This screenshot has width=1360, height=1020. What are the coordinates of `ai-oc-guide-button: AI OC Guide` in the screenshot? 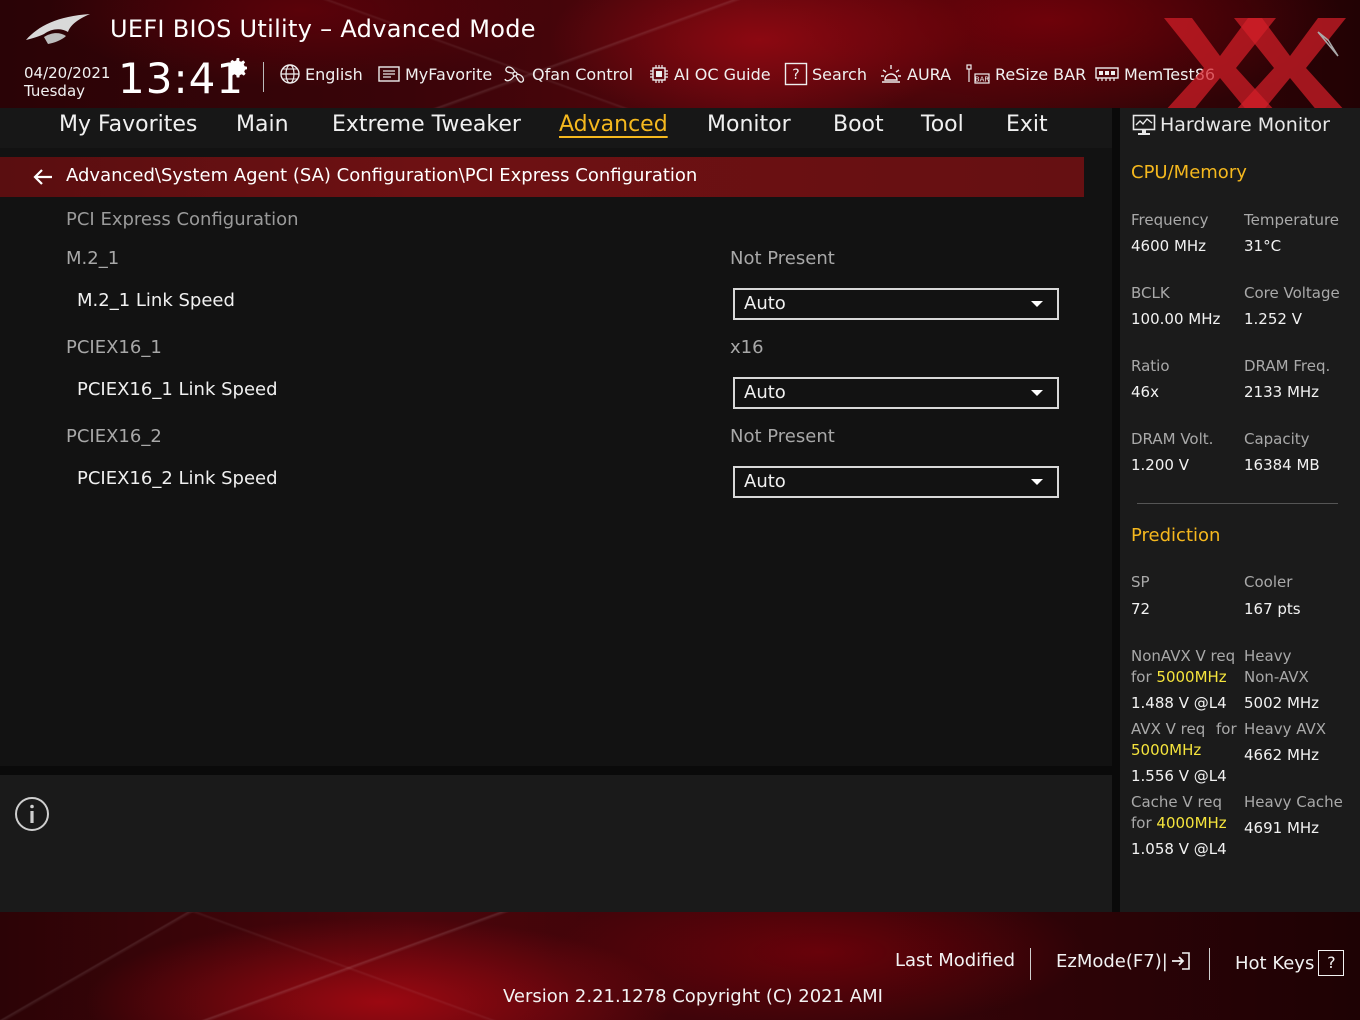 It's located at (709, 74).